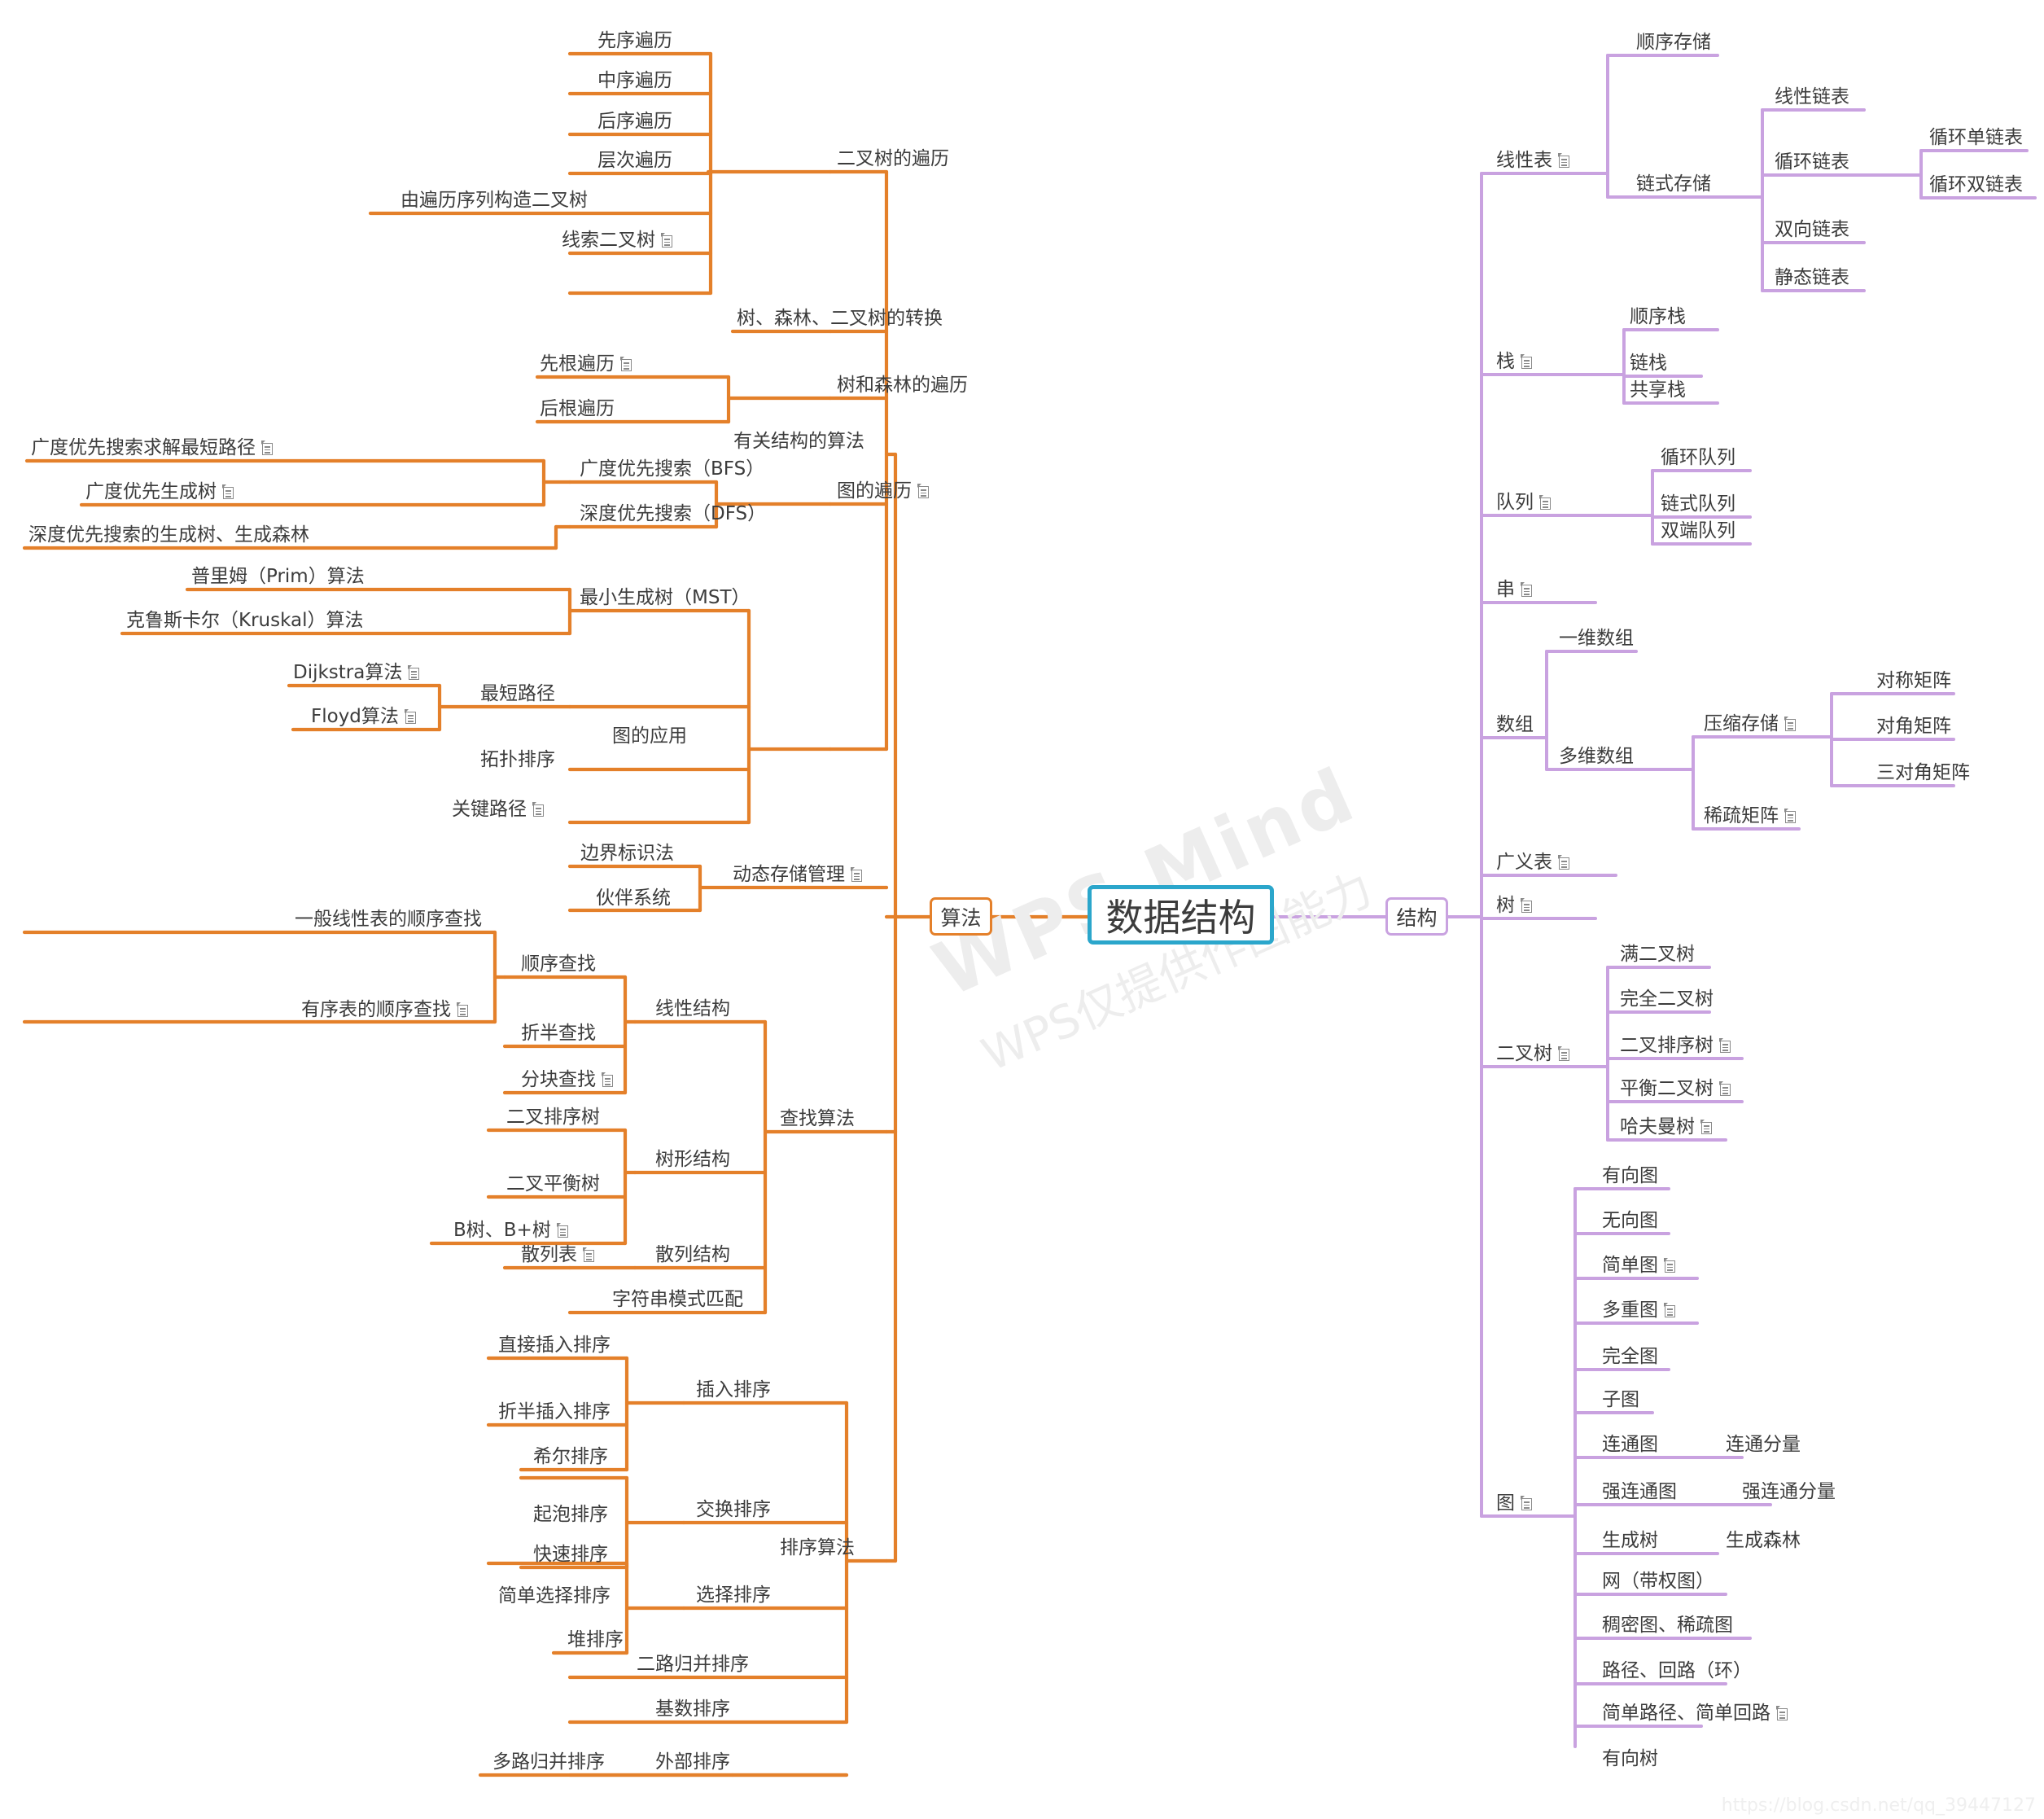 The width and height of the screenshot is (2044, 1819). I want to click on node-network-weighted-graph: 网（带权图）, so click(1658, 1581).